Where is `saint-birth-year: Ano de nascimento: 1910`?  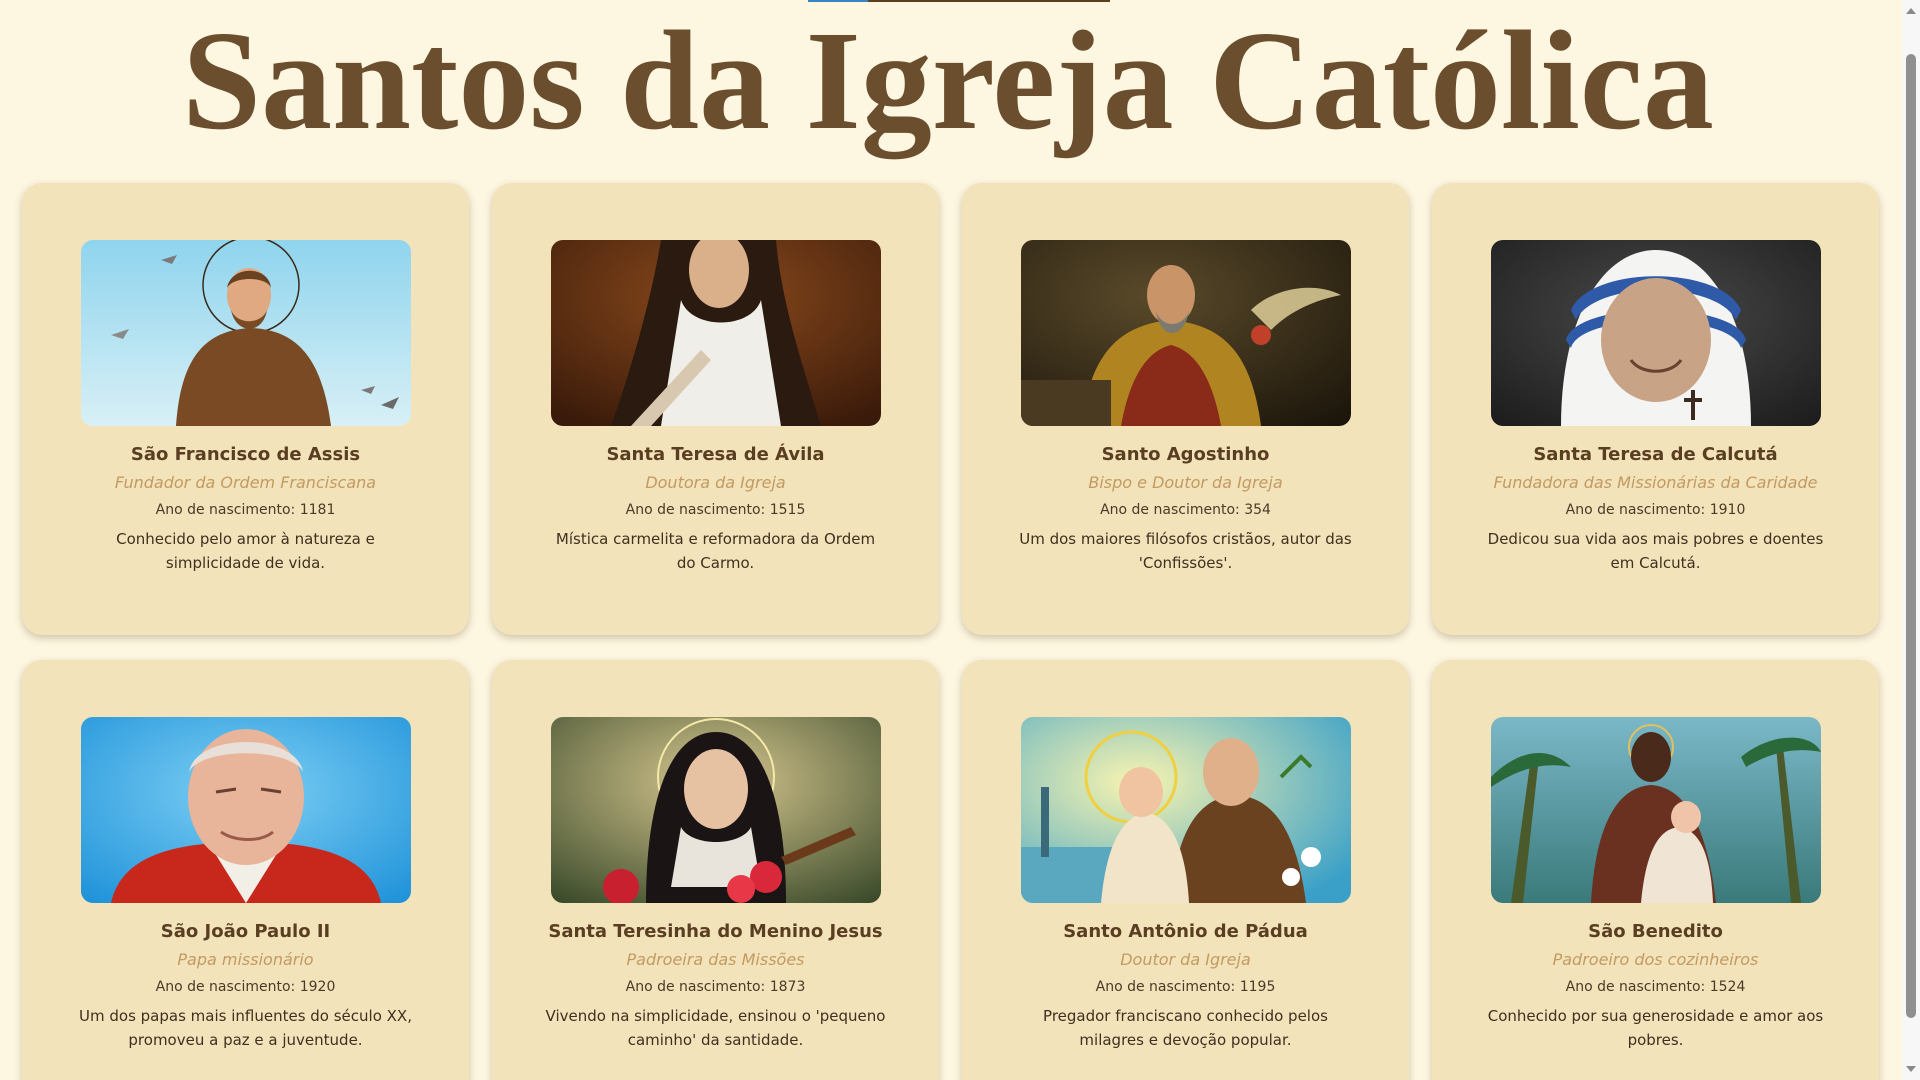
saint-birth-year: Ano de nascimento: 1910 is located at coordinates (1655, 510).